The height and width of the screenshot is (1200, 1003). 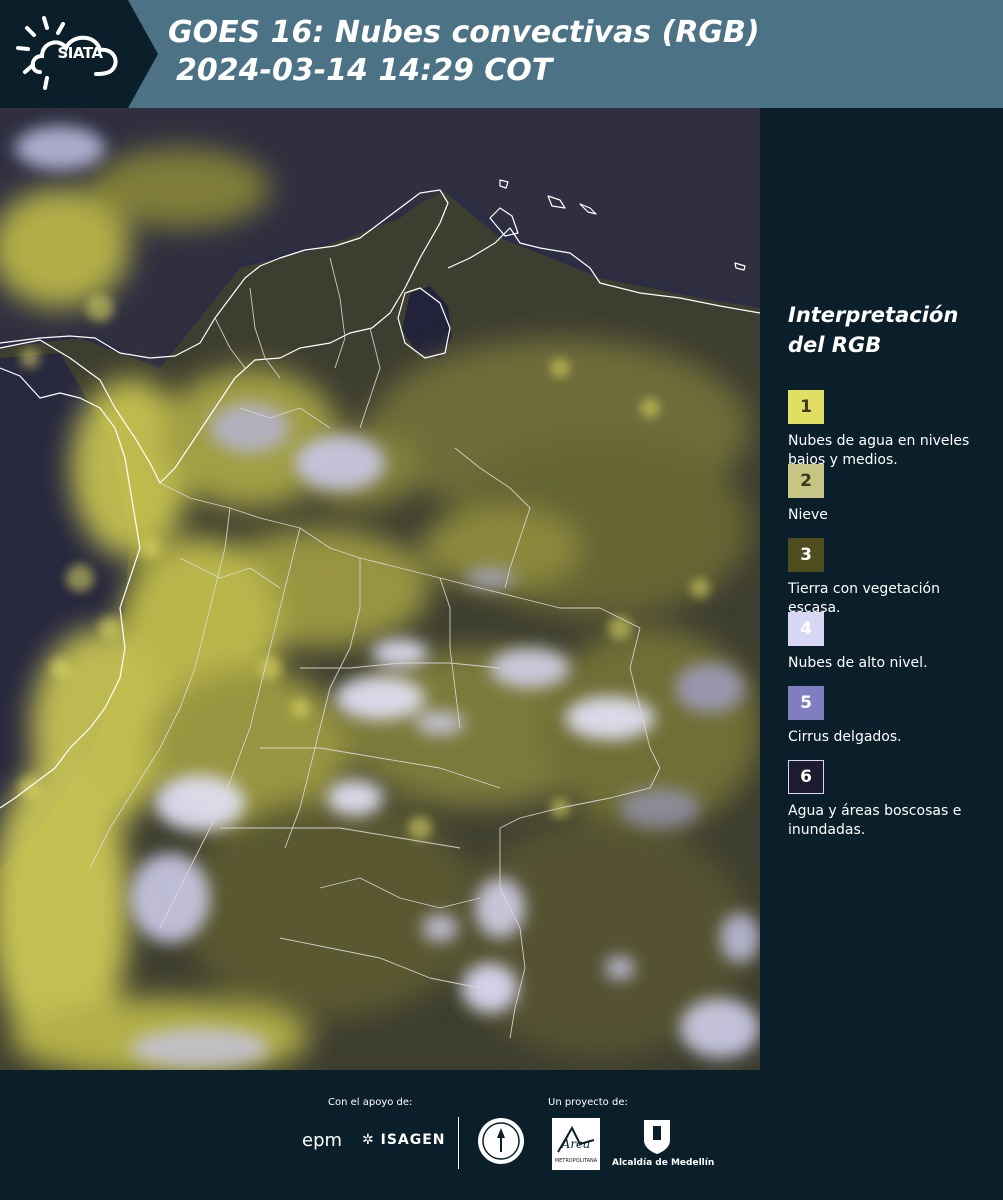 What do you see at coordinates (888, 330) in the screenshot?
I see `legend-title: Interpretación del RGB` at bounding box center [888, 330].